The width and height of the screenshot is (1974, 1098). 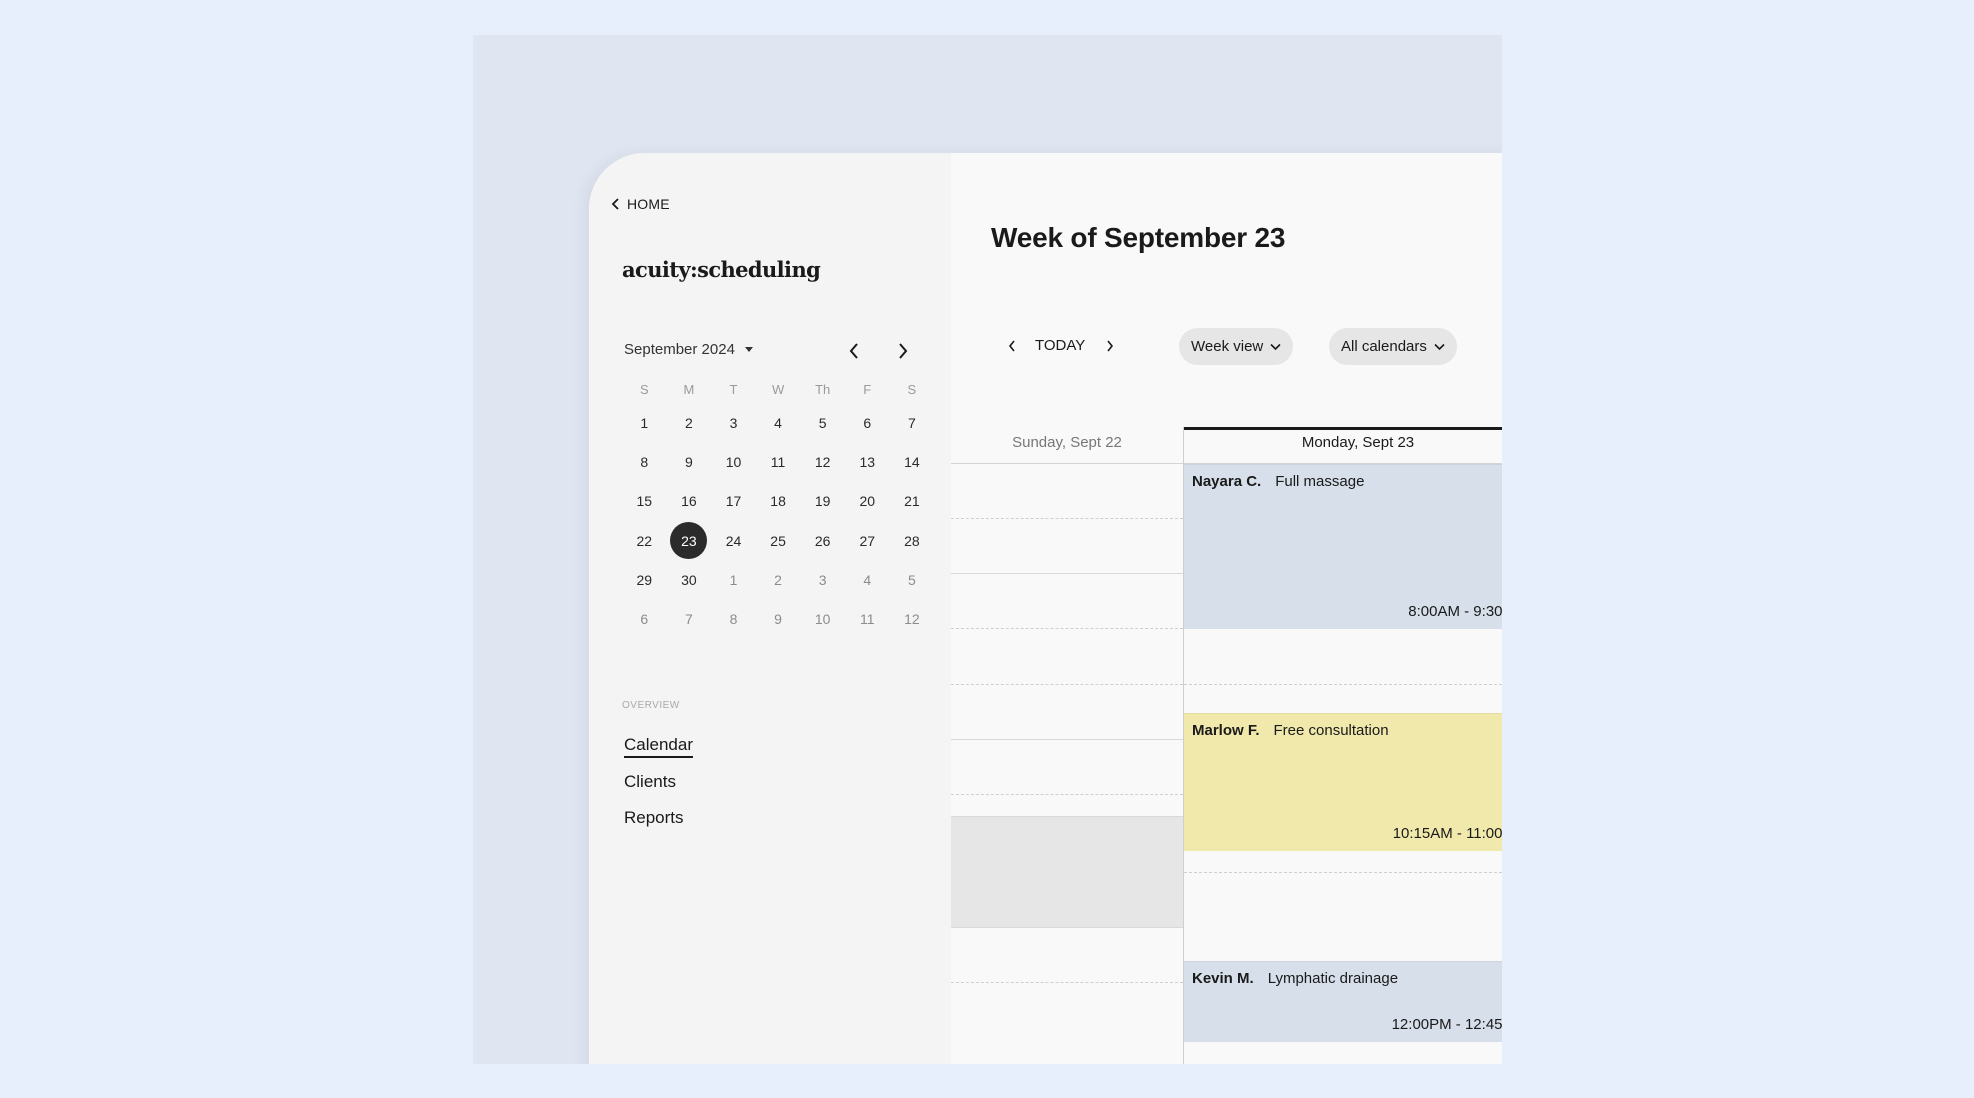 I want to click on calendar-day: 20, so click(x=867, y=501).